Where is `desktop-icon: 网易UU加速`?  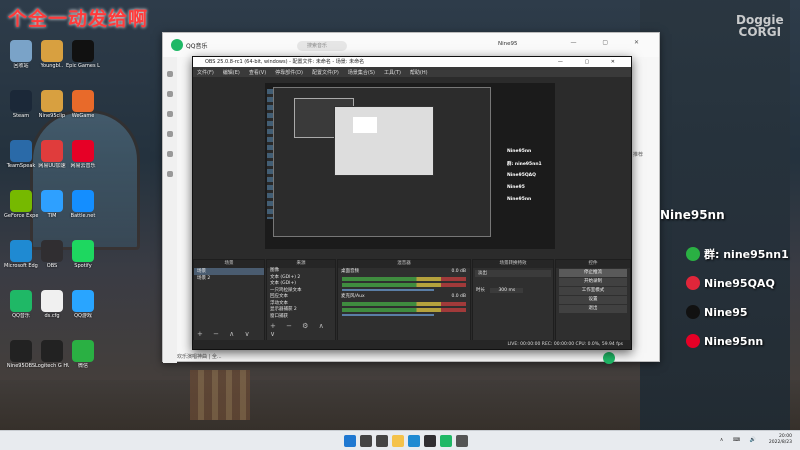 desktop-icon: 网易UU加速 is located at coordinates (52, 154).